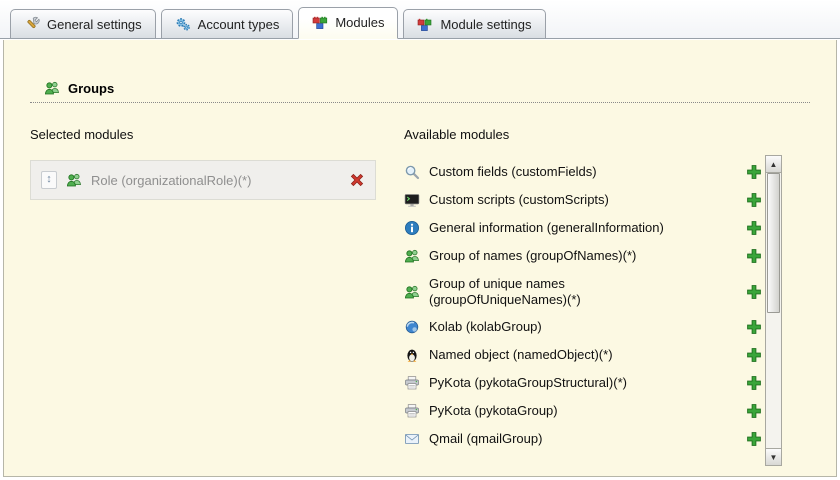  What do you see at coordinates (171, 180) in the screenshot?
I see `selected-module-label: Role (organizationalRole)(*)` at bounding box center [171, 180].